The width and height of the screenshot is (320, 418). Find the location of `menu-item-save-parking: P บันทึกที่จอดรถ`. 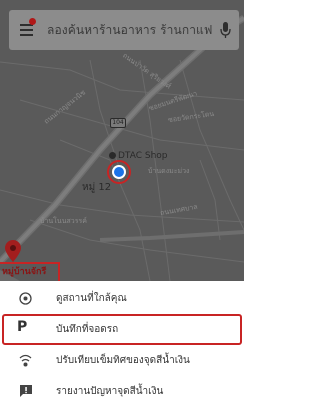

menu-item-save-parking: P บันทึกที่จอดรถ is located at coordinates (122, 329).